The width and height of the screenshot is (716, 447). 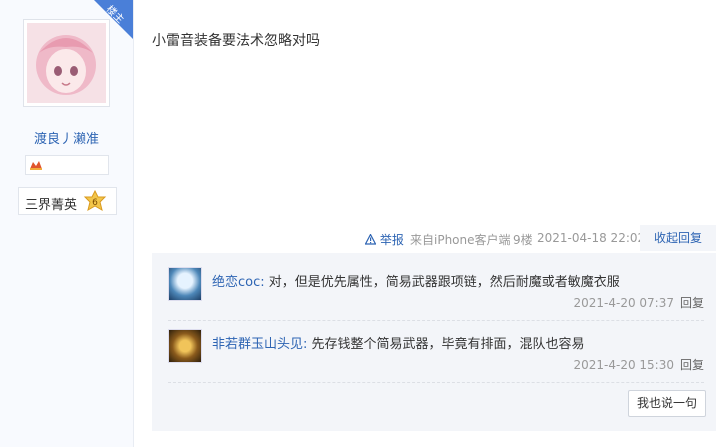 What do you see at coordinates (113, 19) in the screenshot?
I see `op-badge: 楼主` at bounding box center [113, 19].